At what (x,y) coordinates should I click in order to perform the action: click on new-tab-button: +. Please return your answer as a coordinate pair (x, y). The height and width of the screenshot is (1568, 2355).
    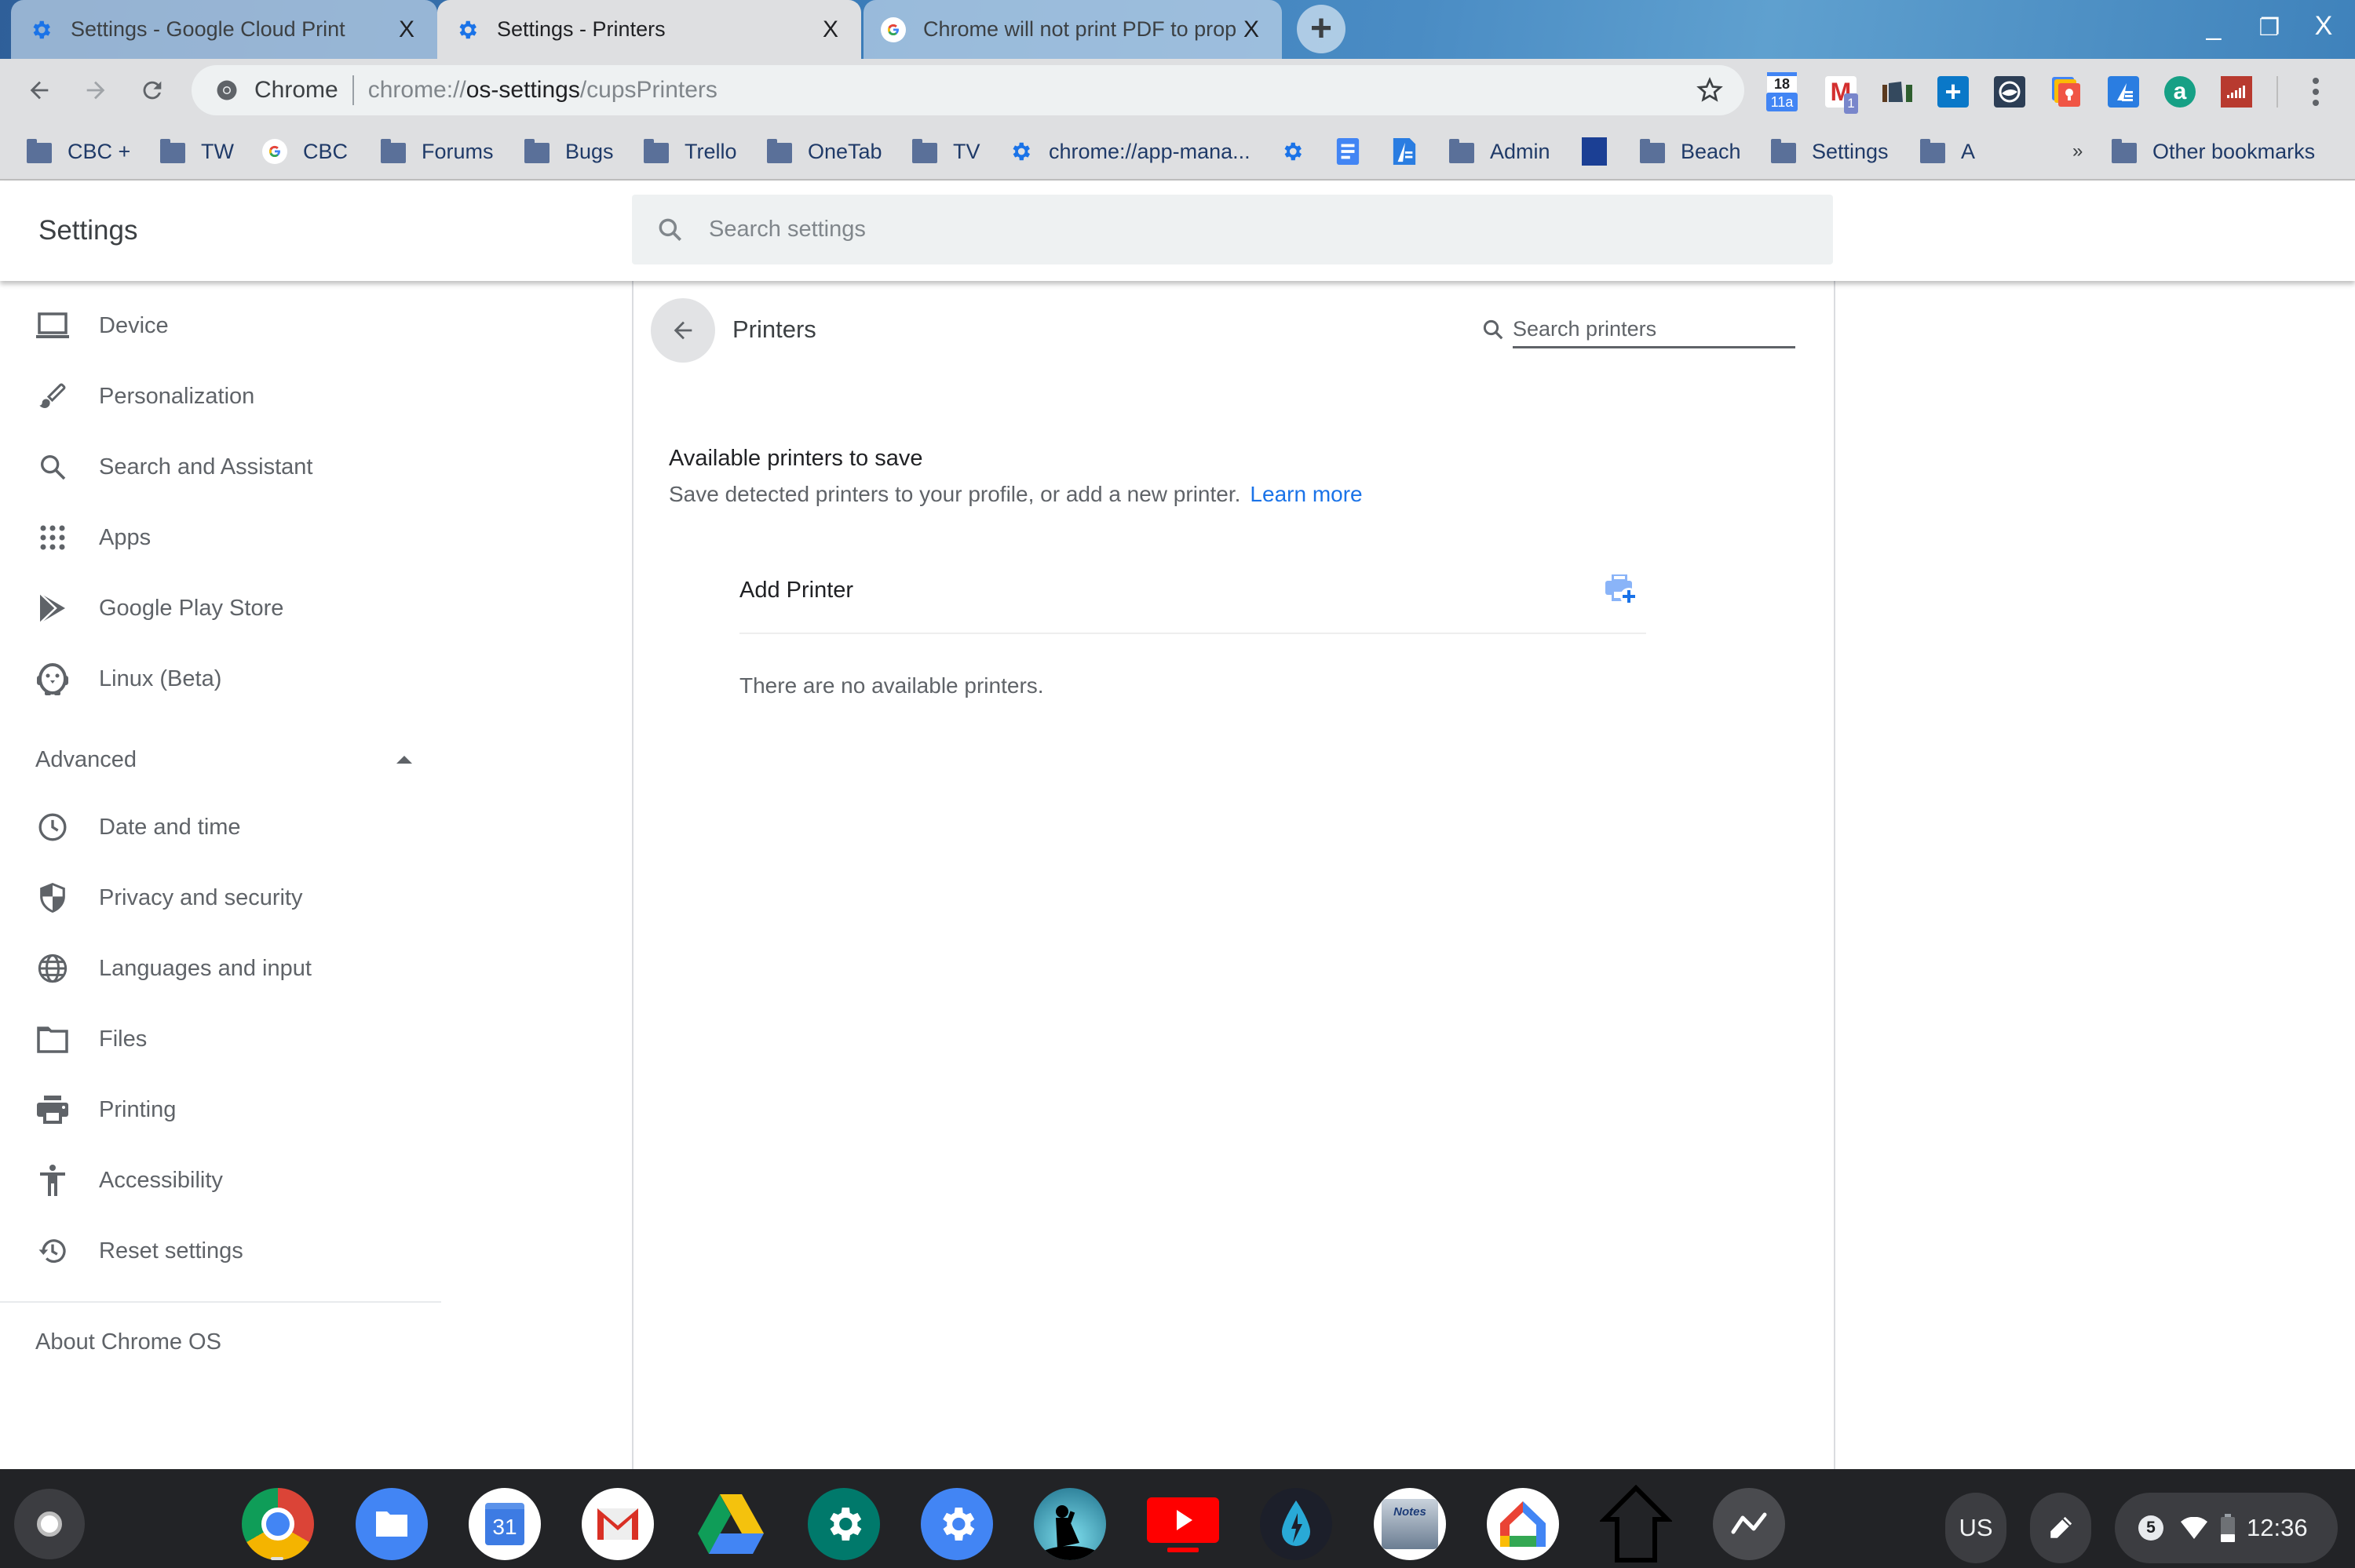
    Looking at the image, I should click on (1321, 29).